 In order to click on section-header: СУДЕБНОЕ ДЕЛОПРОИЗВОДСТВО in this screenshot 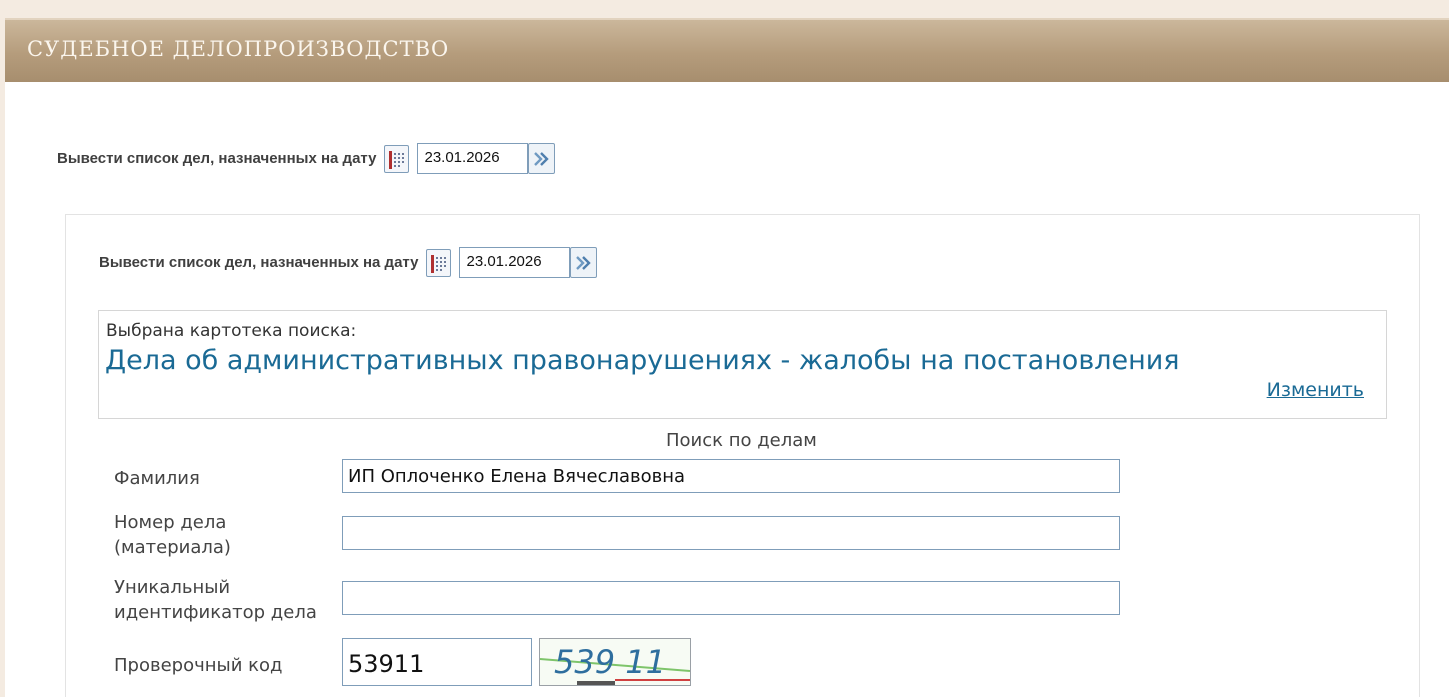, I will do `click(727, 50)`.